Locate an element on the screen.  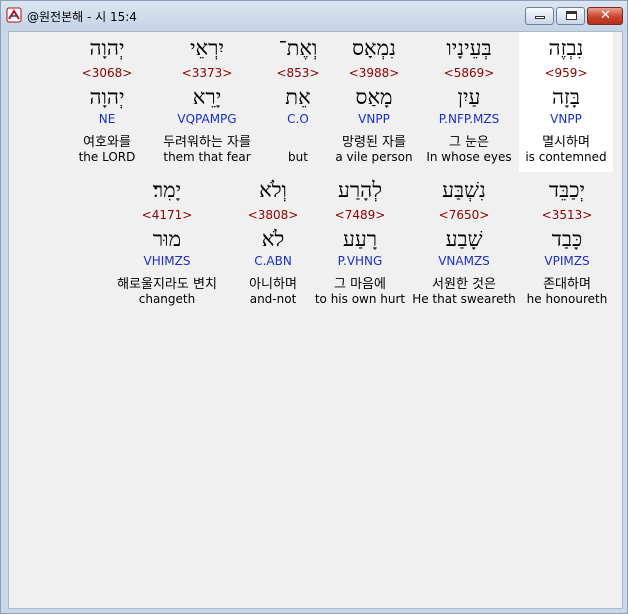
hebrew-lemma: מוּר is located at coordinates (167, 239).